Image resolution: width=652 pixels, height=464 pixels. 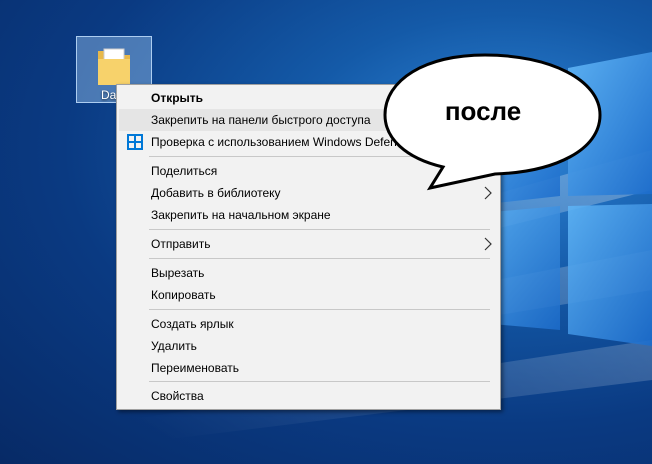 I want to click on speech-bubble-text: после, so click(x=483, y=111).